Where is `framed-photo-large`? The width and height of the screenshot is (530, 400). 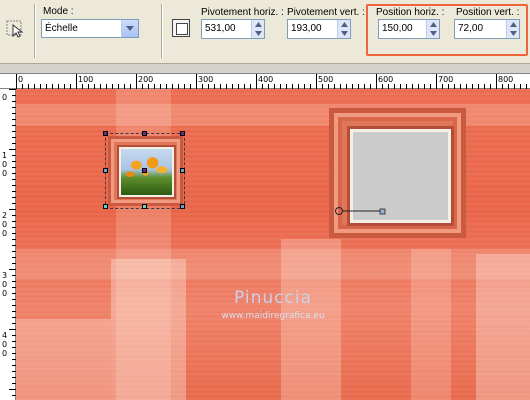
framed-photo-large is located at coordinates (397, 173).